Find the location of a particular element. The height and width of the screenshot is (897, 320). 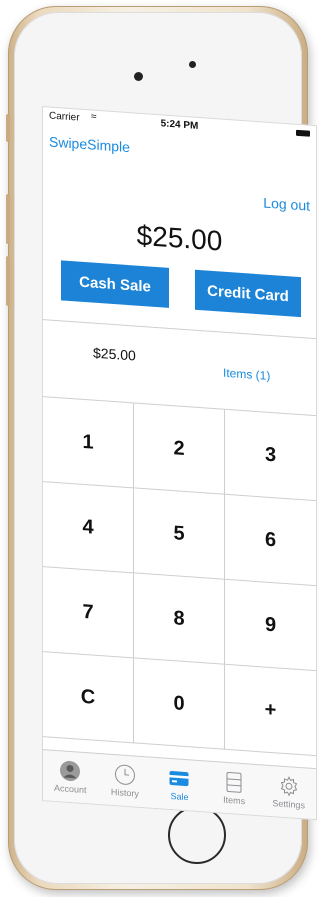

gear-icon is located at coordinates (288, 786).